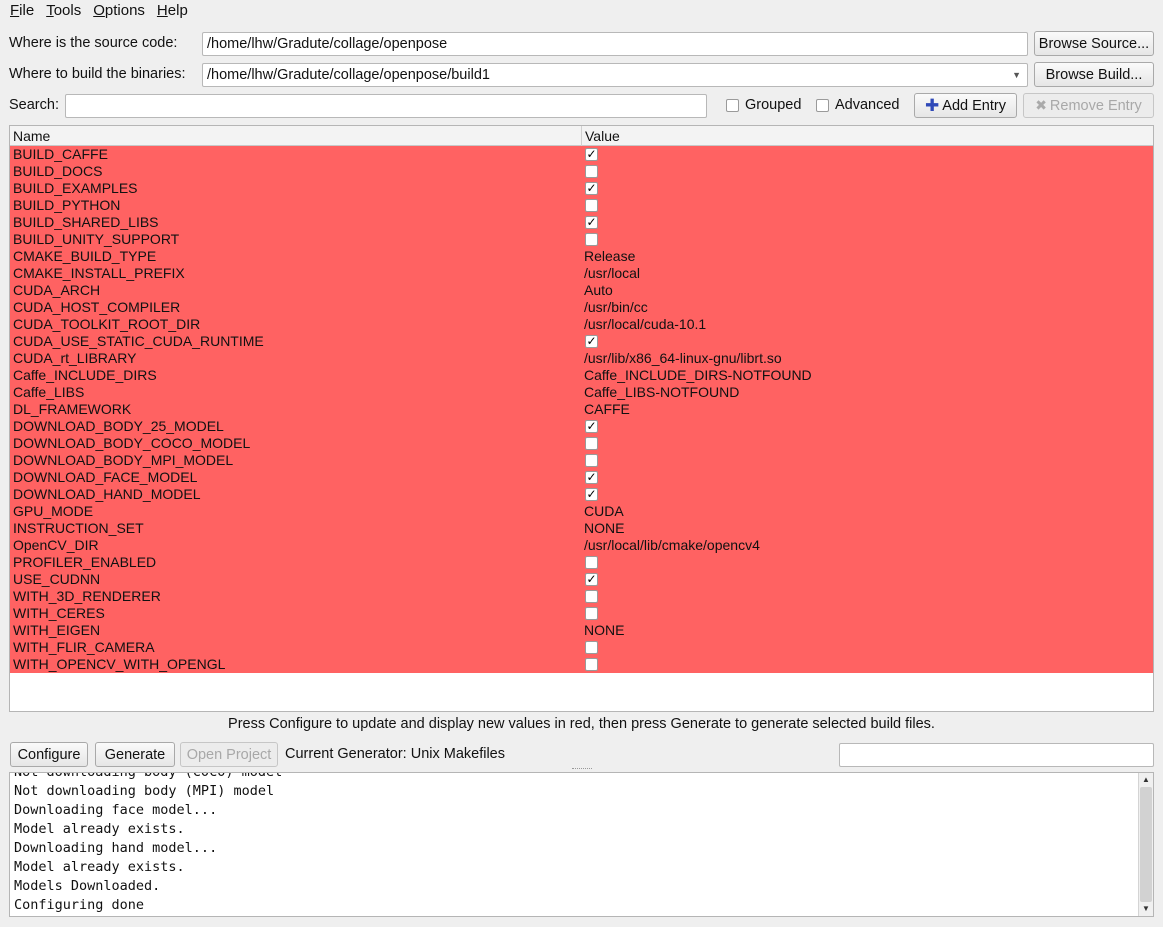  I want to click on generate-button: Generate, so click(135, 754).